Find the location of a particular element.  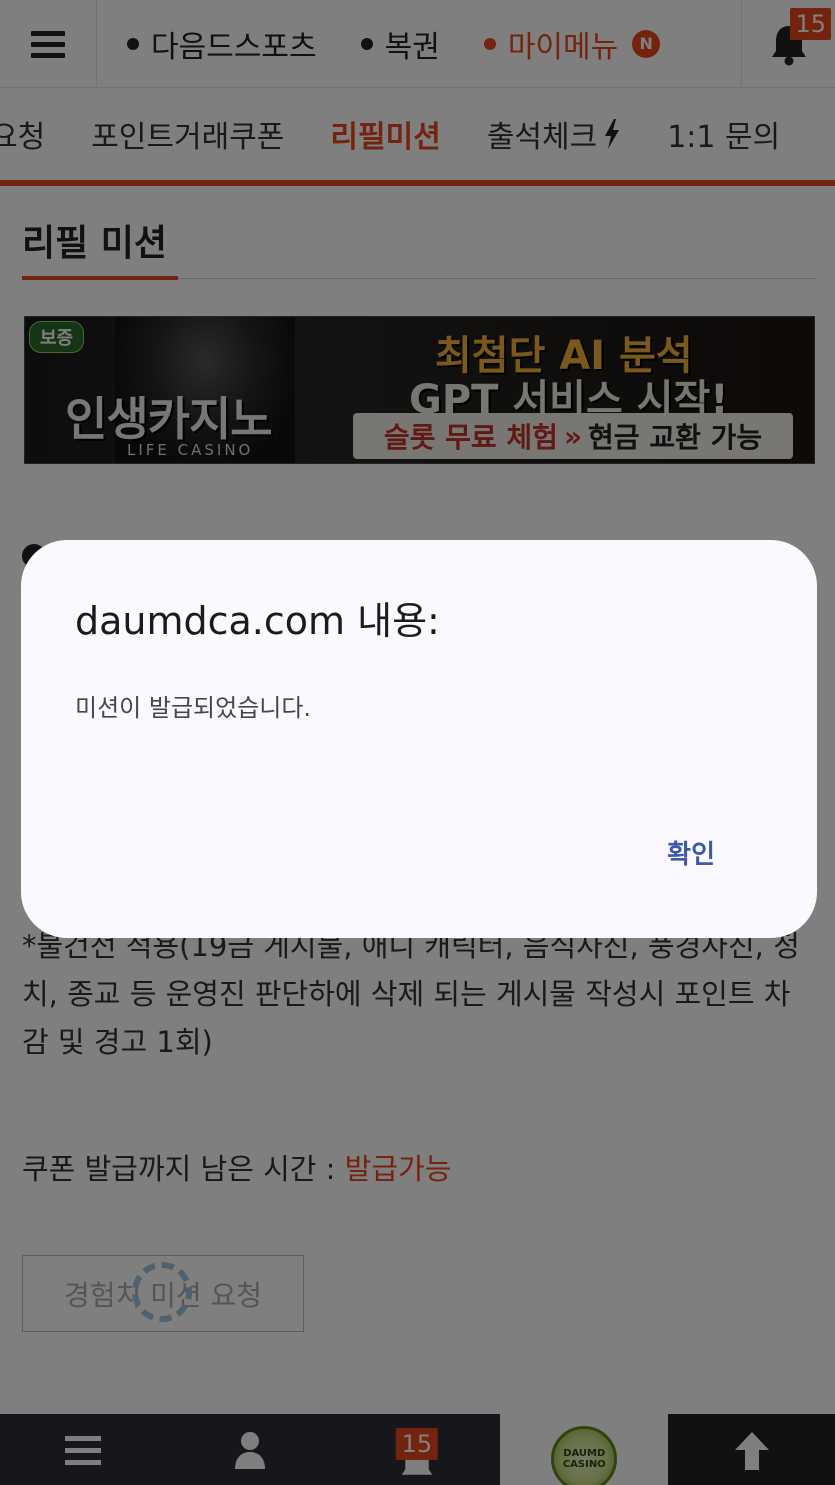

dialog-message: 미션이 발급되었습니다. is located at coordinates (193, 708).